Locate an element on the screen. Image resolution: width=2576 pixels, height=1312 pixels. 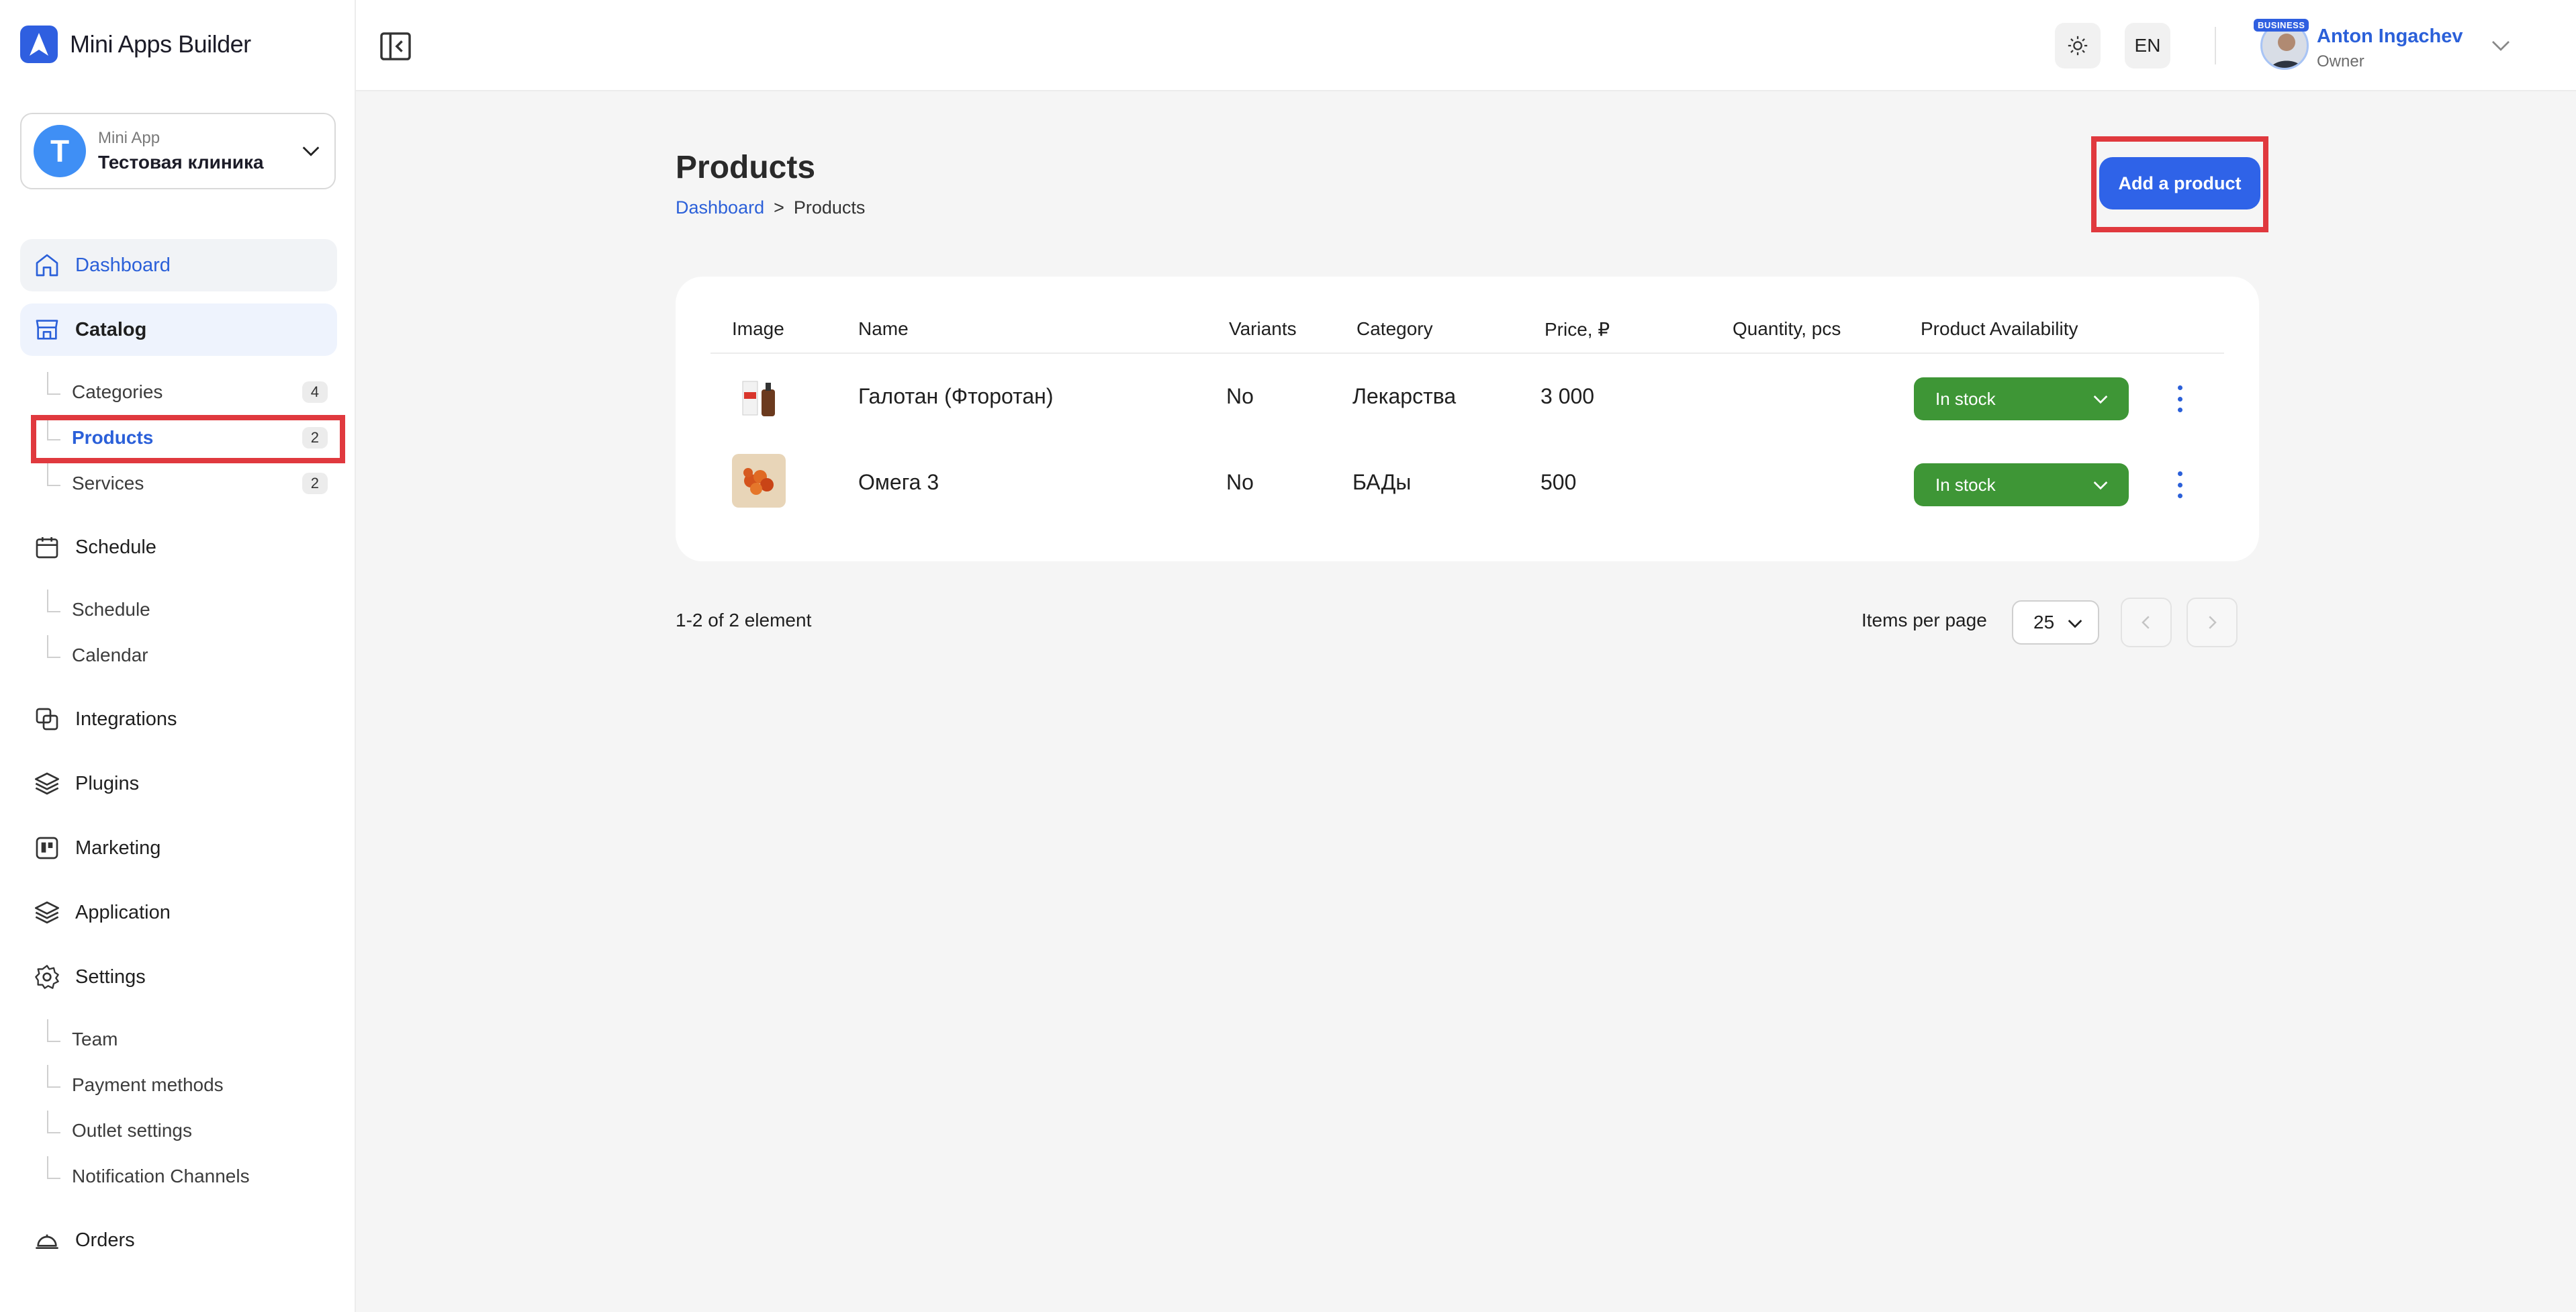
nav-application: Application is located at coordinates (178, 912).